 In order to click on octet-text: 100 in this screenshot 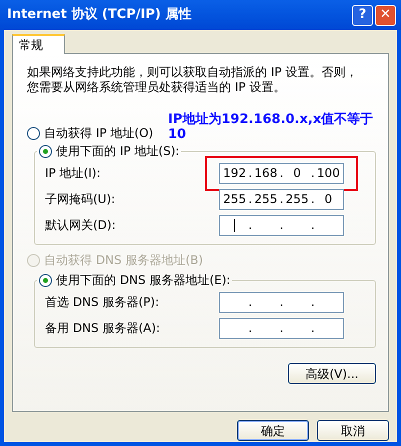, I will do `click(328, 173)`.